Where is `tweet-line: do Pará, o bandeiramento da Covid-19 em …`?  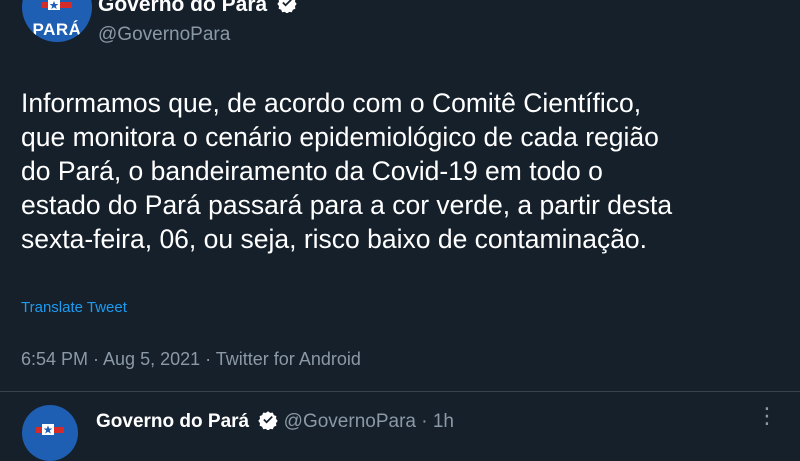
tweet-line: do Pará, o bandeiramento da Covid-19 em … is located at coordinates (312, 171).